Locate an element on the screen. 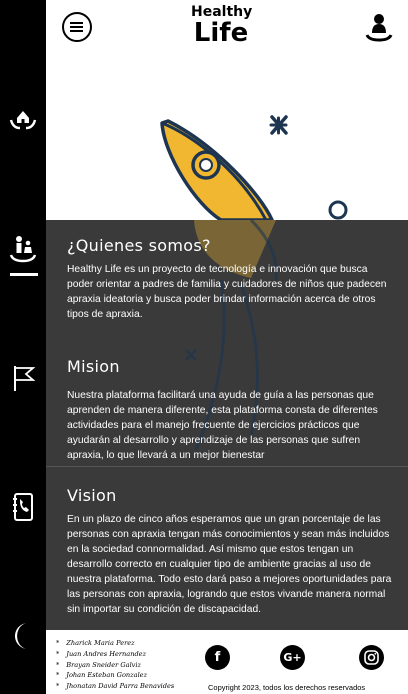 Image resolution: width=408 pixels, height=694 pixels. vision-title: Vision is located at coordinates (92, 495).